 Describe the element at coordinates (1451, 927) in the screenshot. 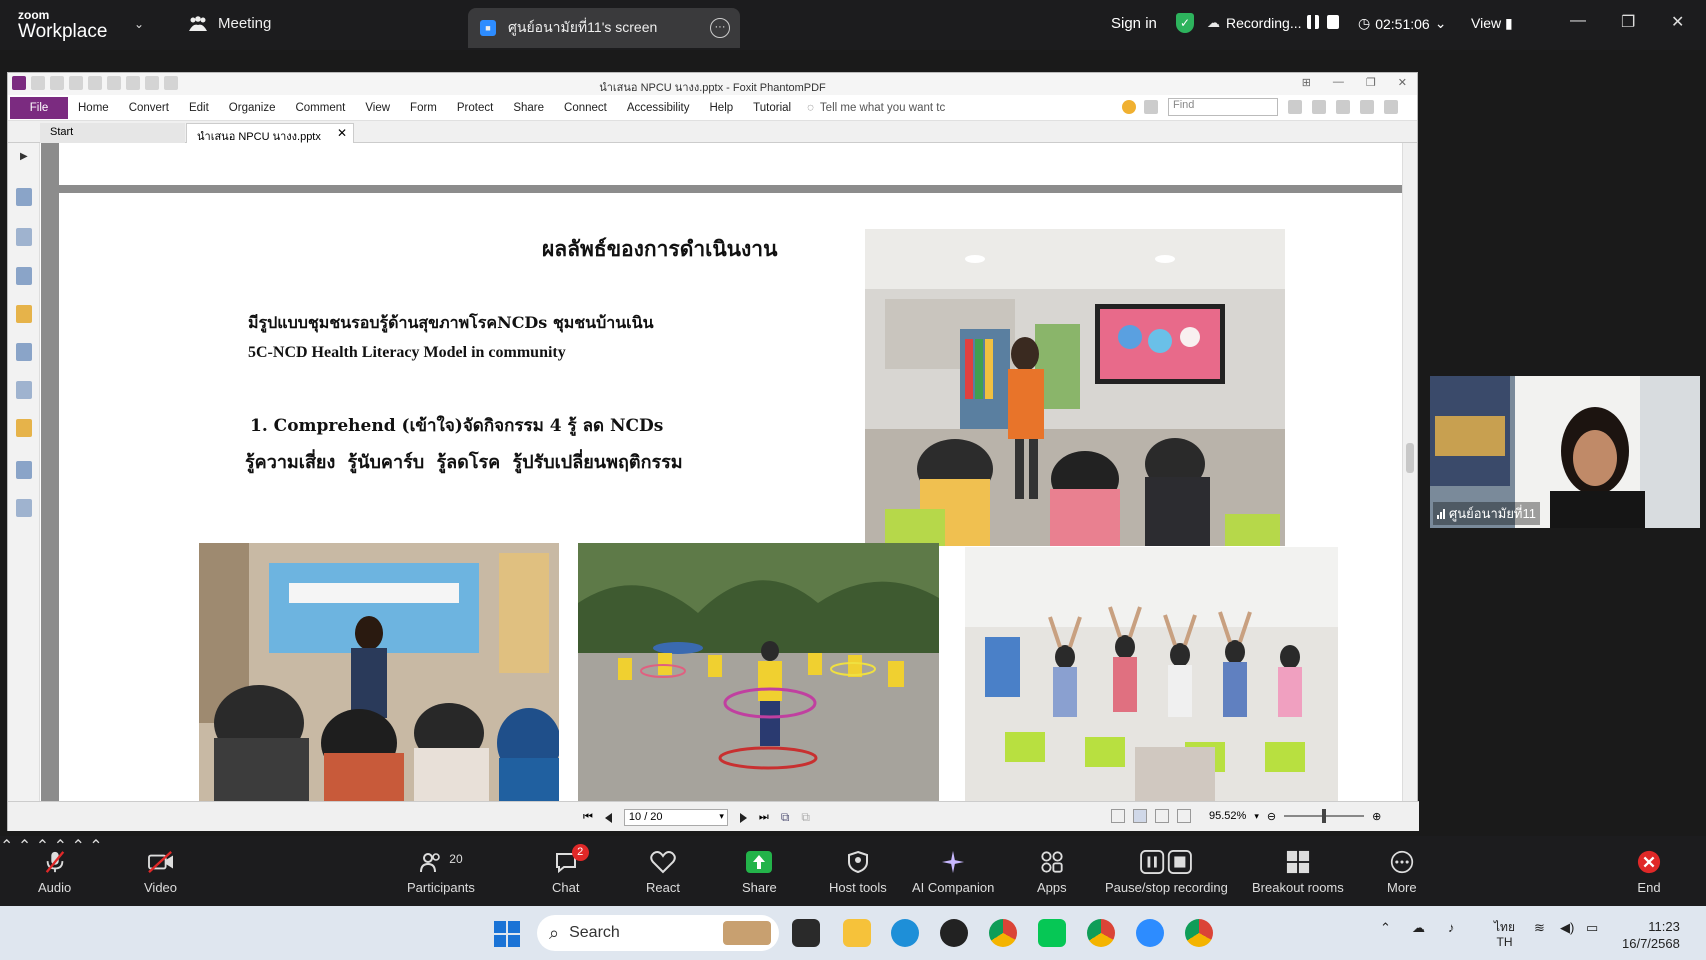

I see `microphone-icon: ♪` at that location.